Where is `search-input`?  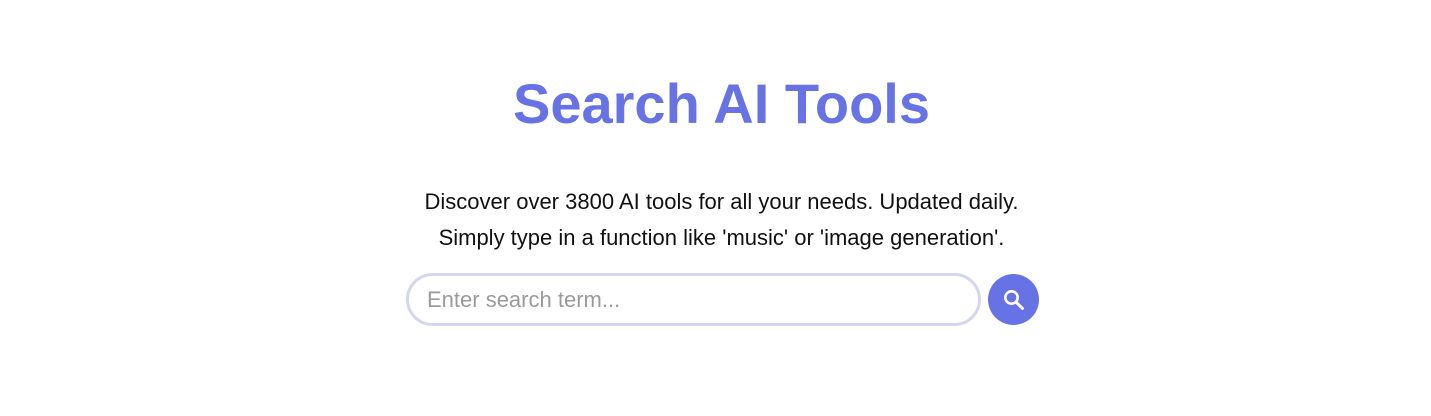
search-input is located at coordinates (693, 299).